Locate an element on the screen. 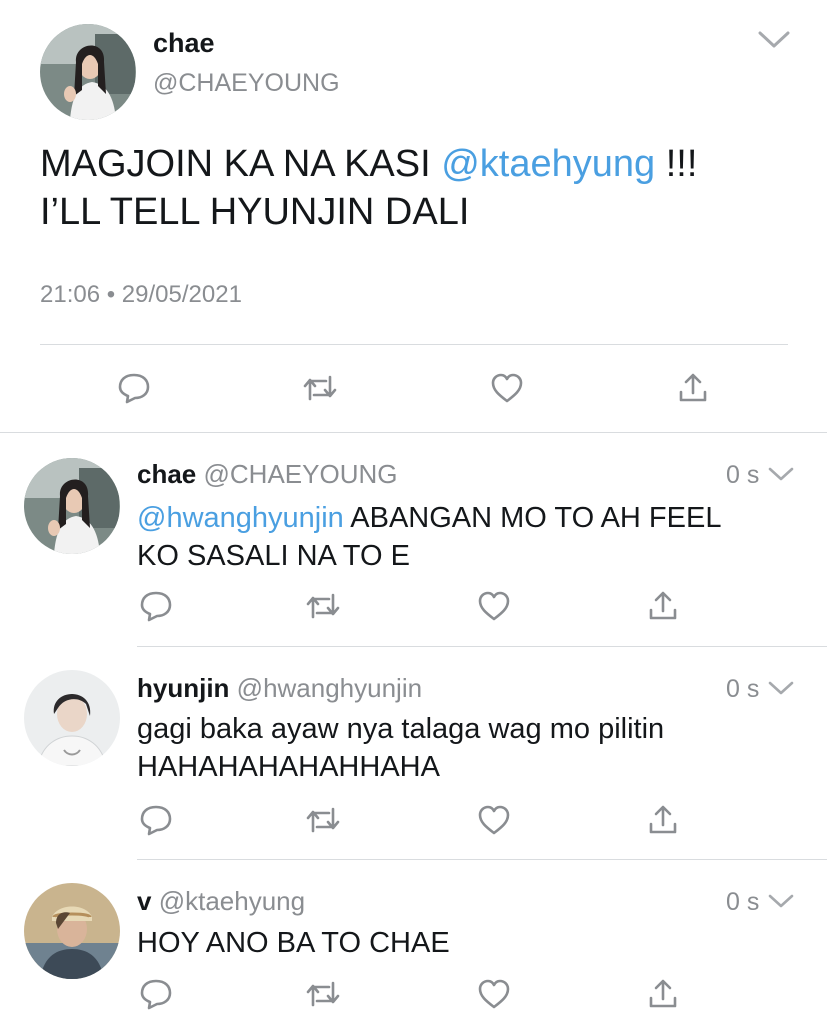 Image resolution: width=827 pixels, height=1020 pixels. reply-header: hyunjin @hwanghyunjin is located at coordinates (279, 688).